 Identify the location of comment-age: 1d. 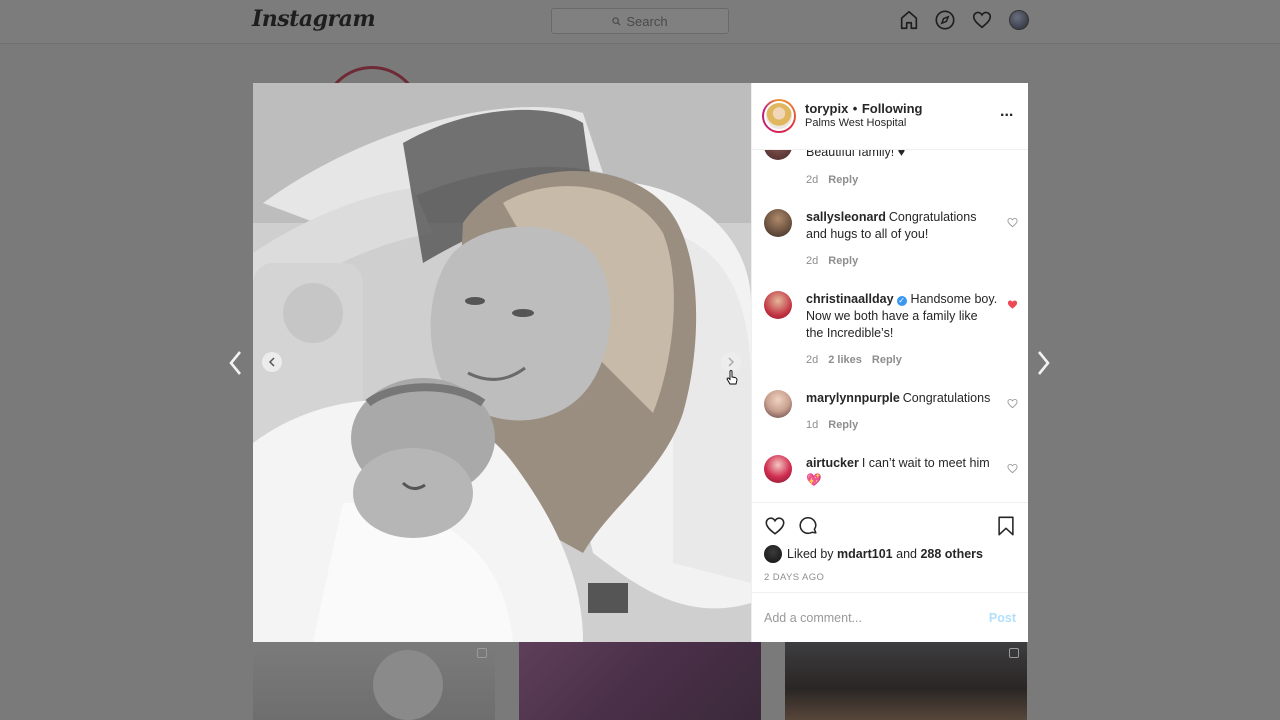
(812, 425).